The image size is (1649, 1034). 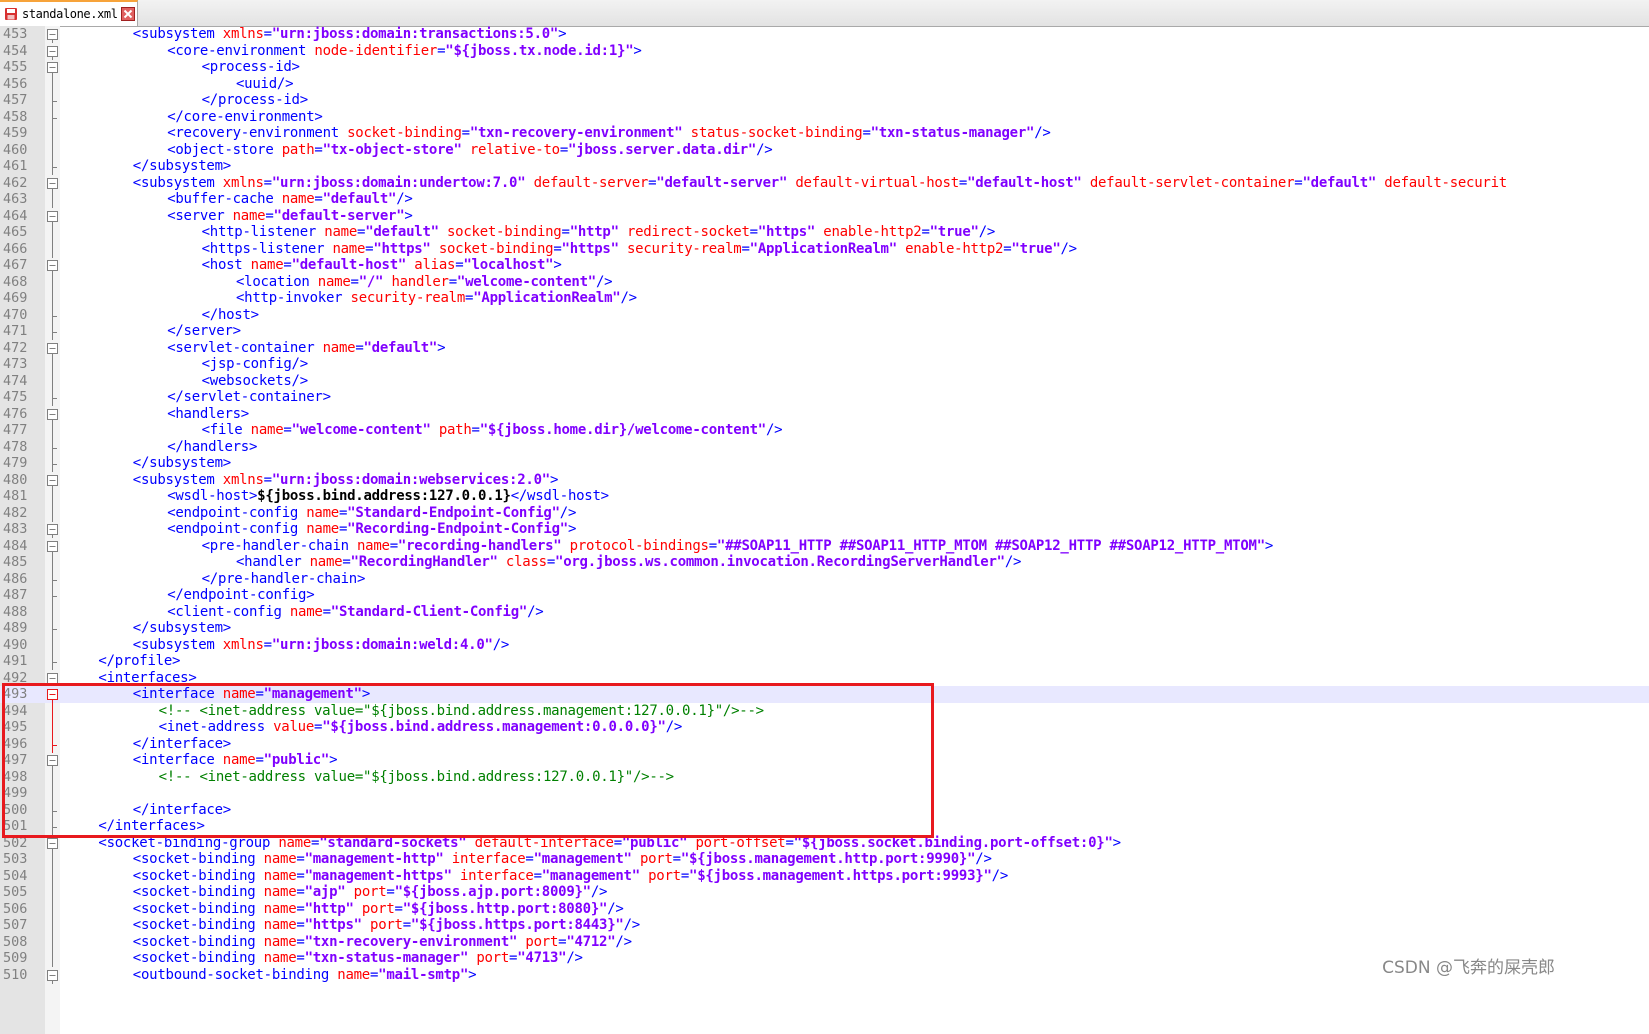 What do you see at coordinates (15, 380) in the screenshot?
I see `line-number: 474` at bounding box center [15, 380].